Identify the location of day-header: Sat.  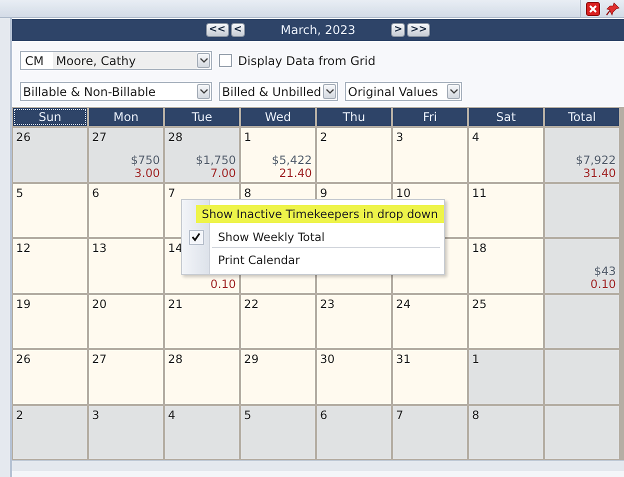
(506, 117).